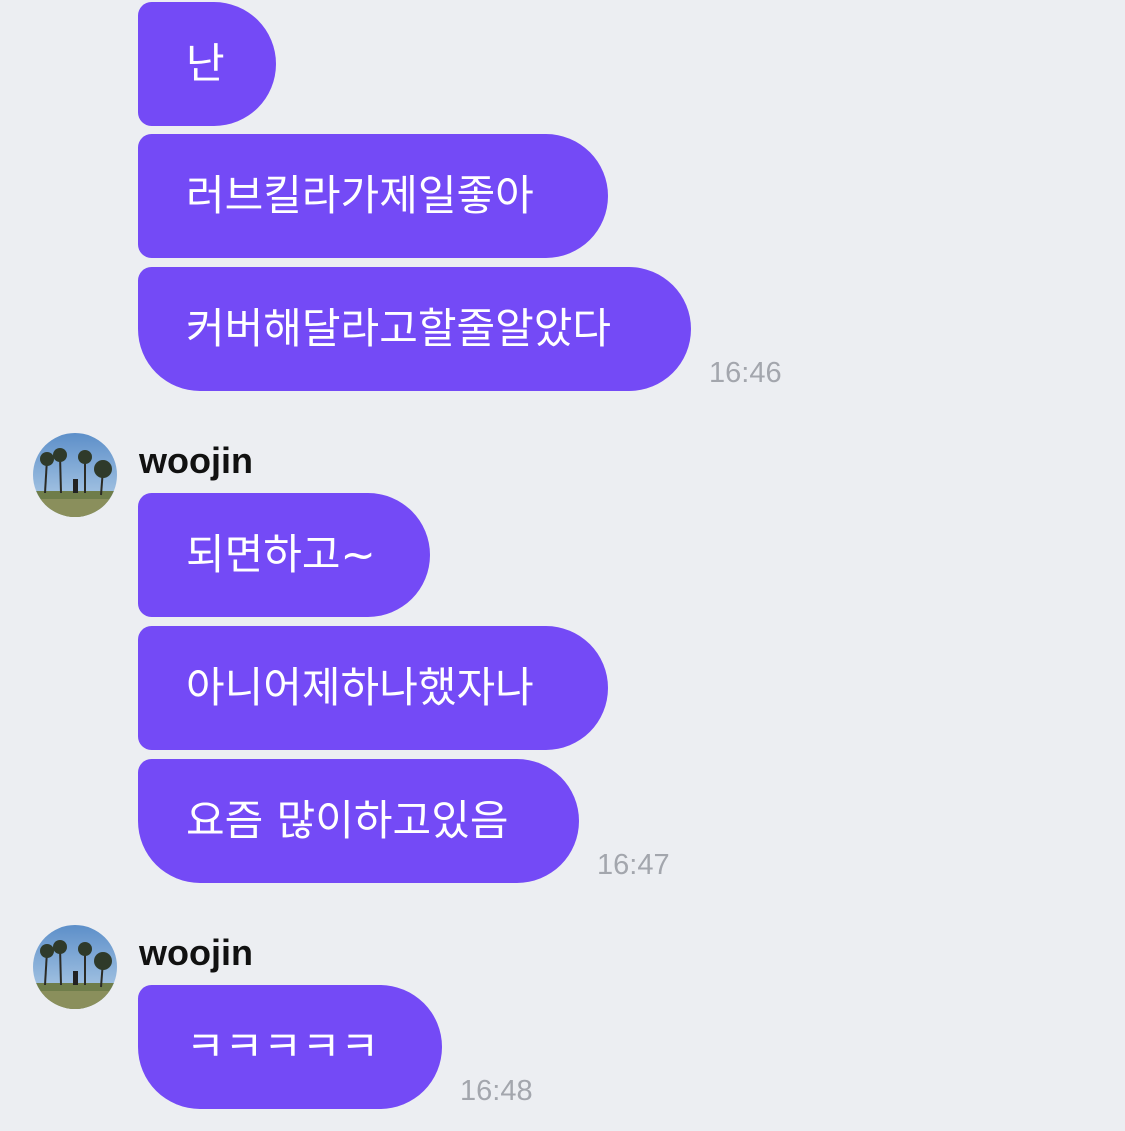 This screenshot has height=1131, width=1125. What do you see at coordinates (633, 865) in the screenshot?
I see `message-timestamp: 16:47` at bounding box center [633, 865].